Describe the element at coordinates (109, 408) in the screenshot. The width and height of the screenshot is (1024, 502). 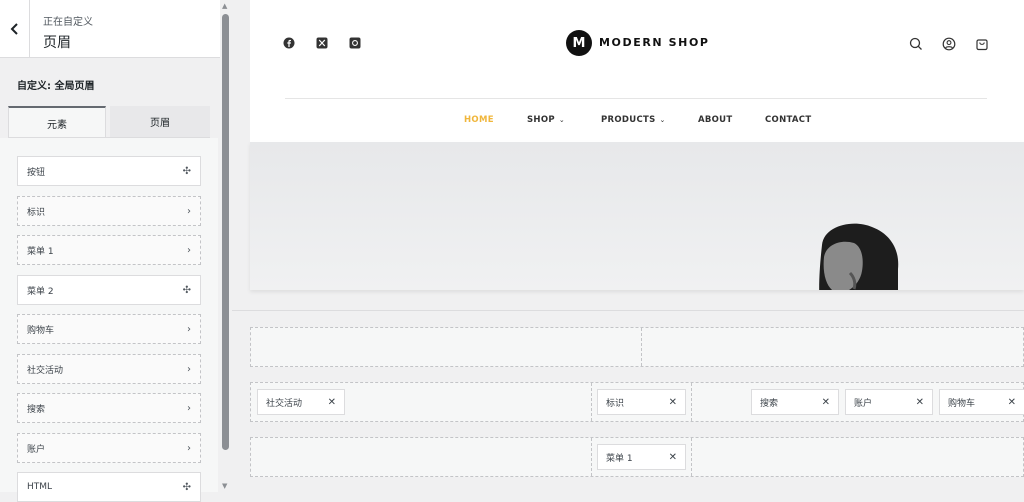
I see `element-item: 搜索 ›` at that location.